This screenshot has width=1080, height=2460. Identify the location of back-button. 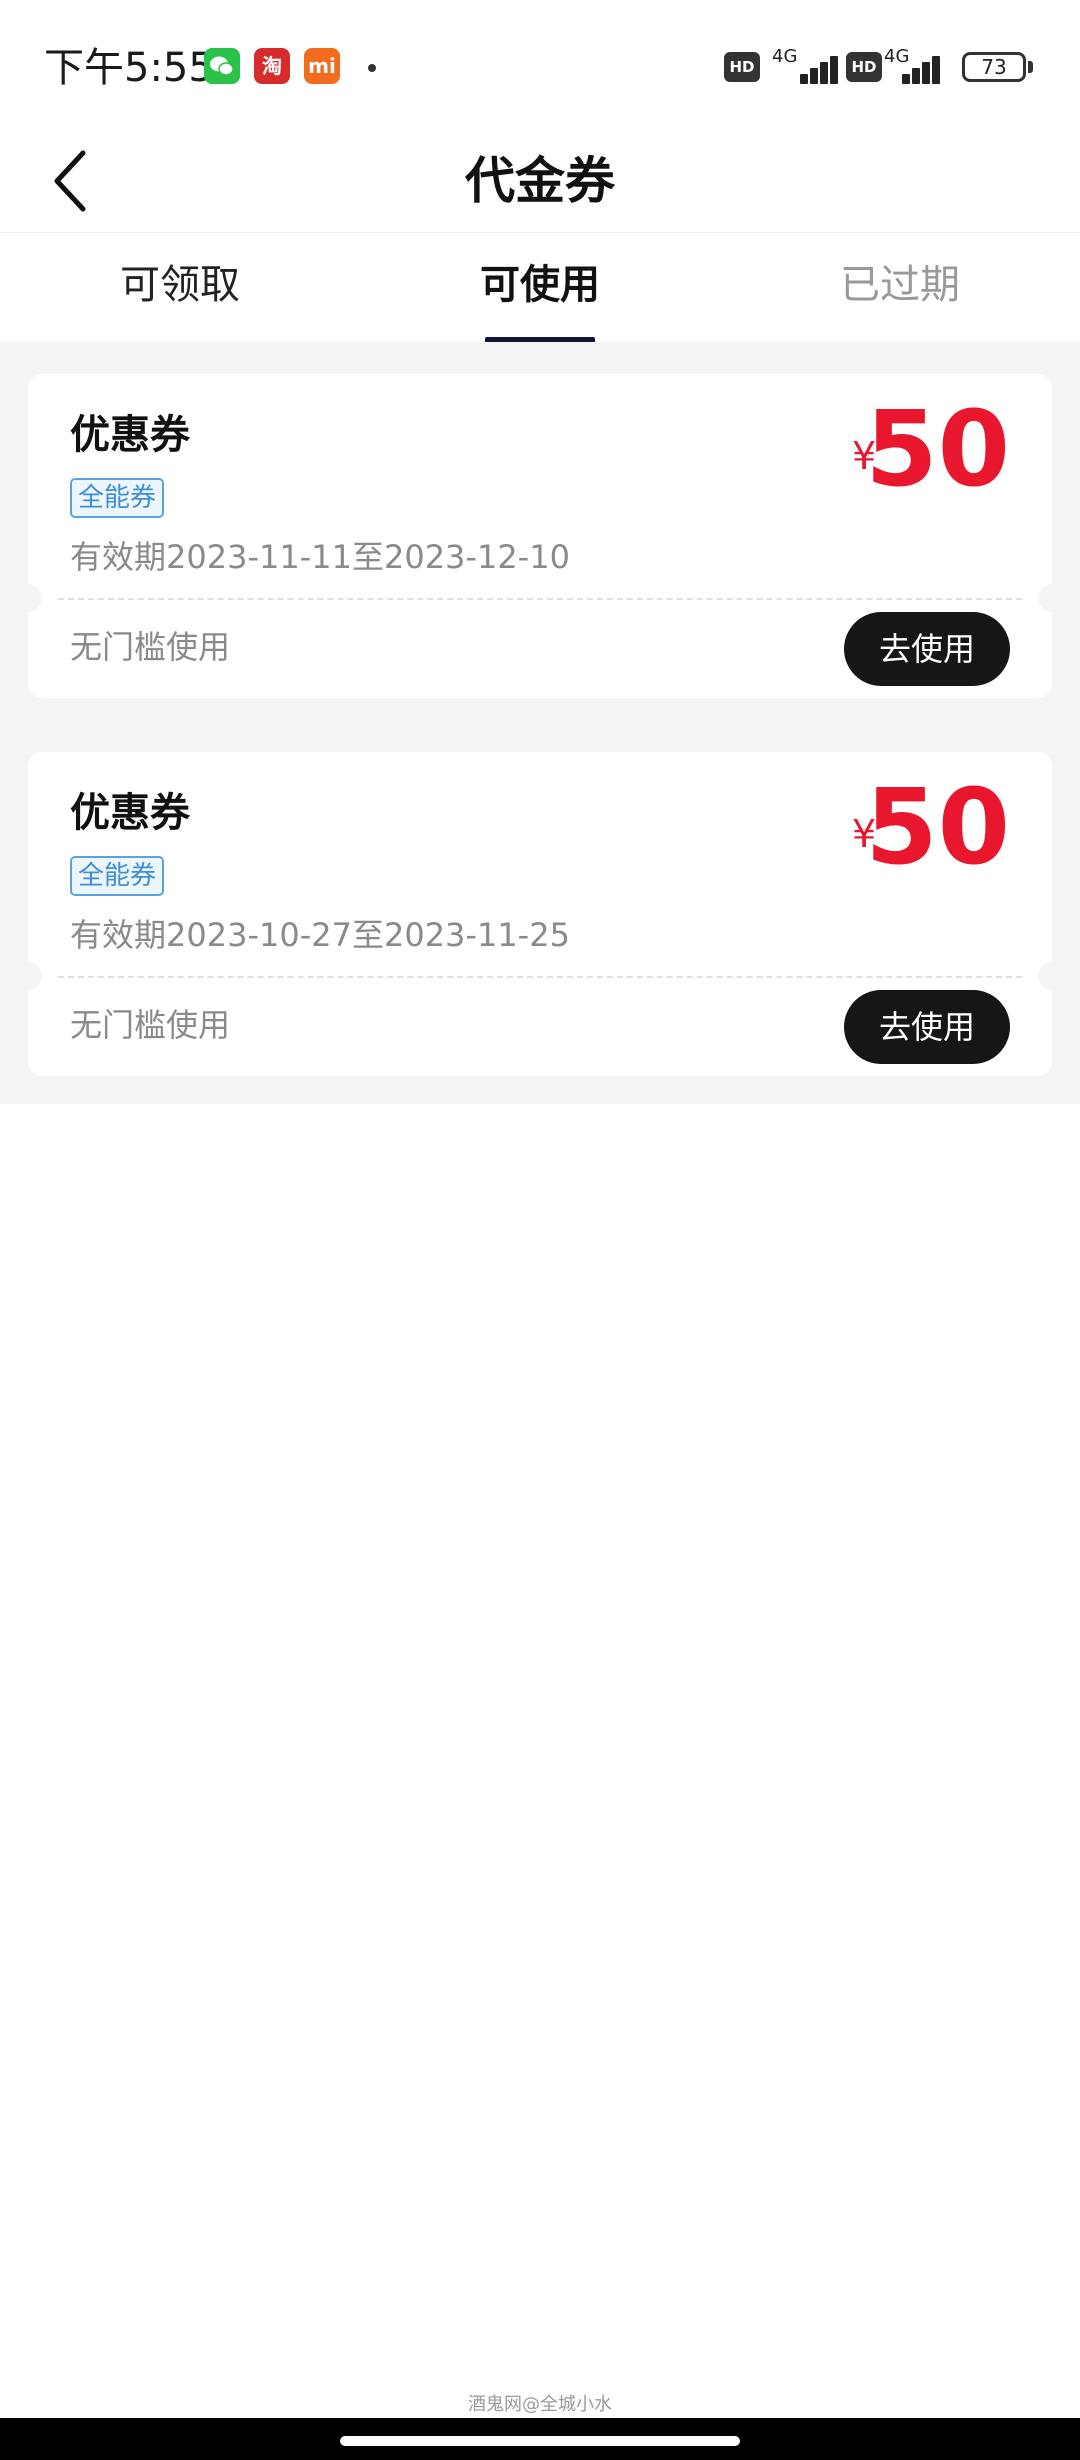
(71, 181).